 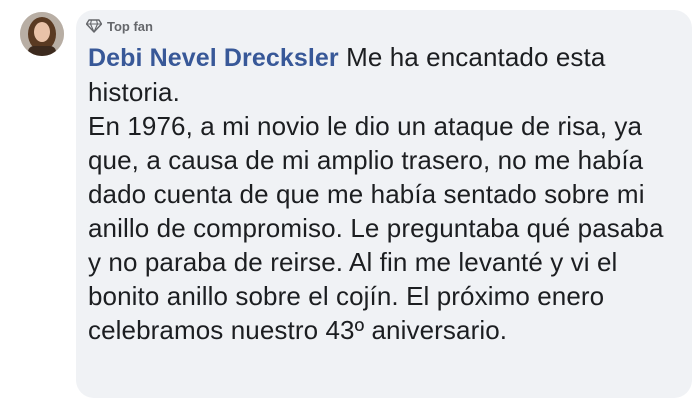 I want to click on diamond-icon, so click(x=94, y=26).